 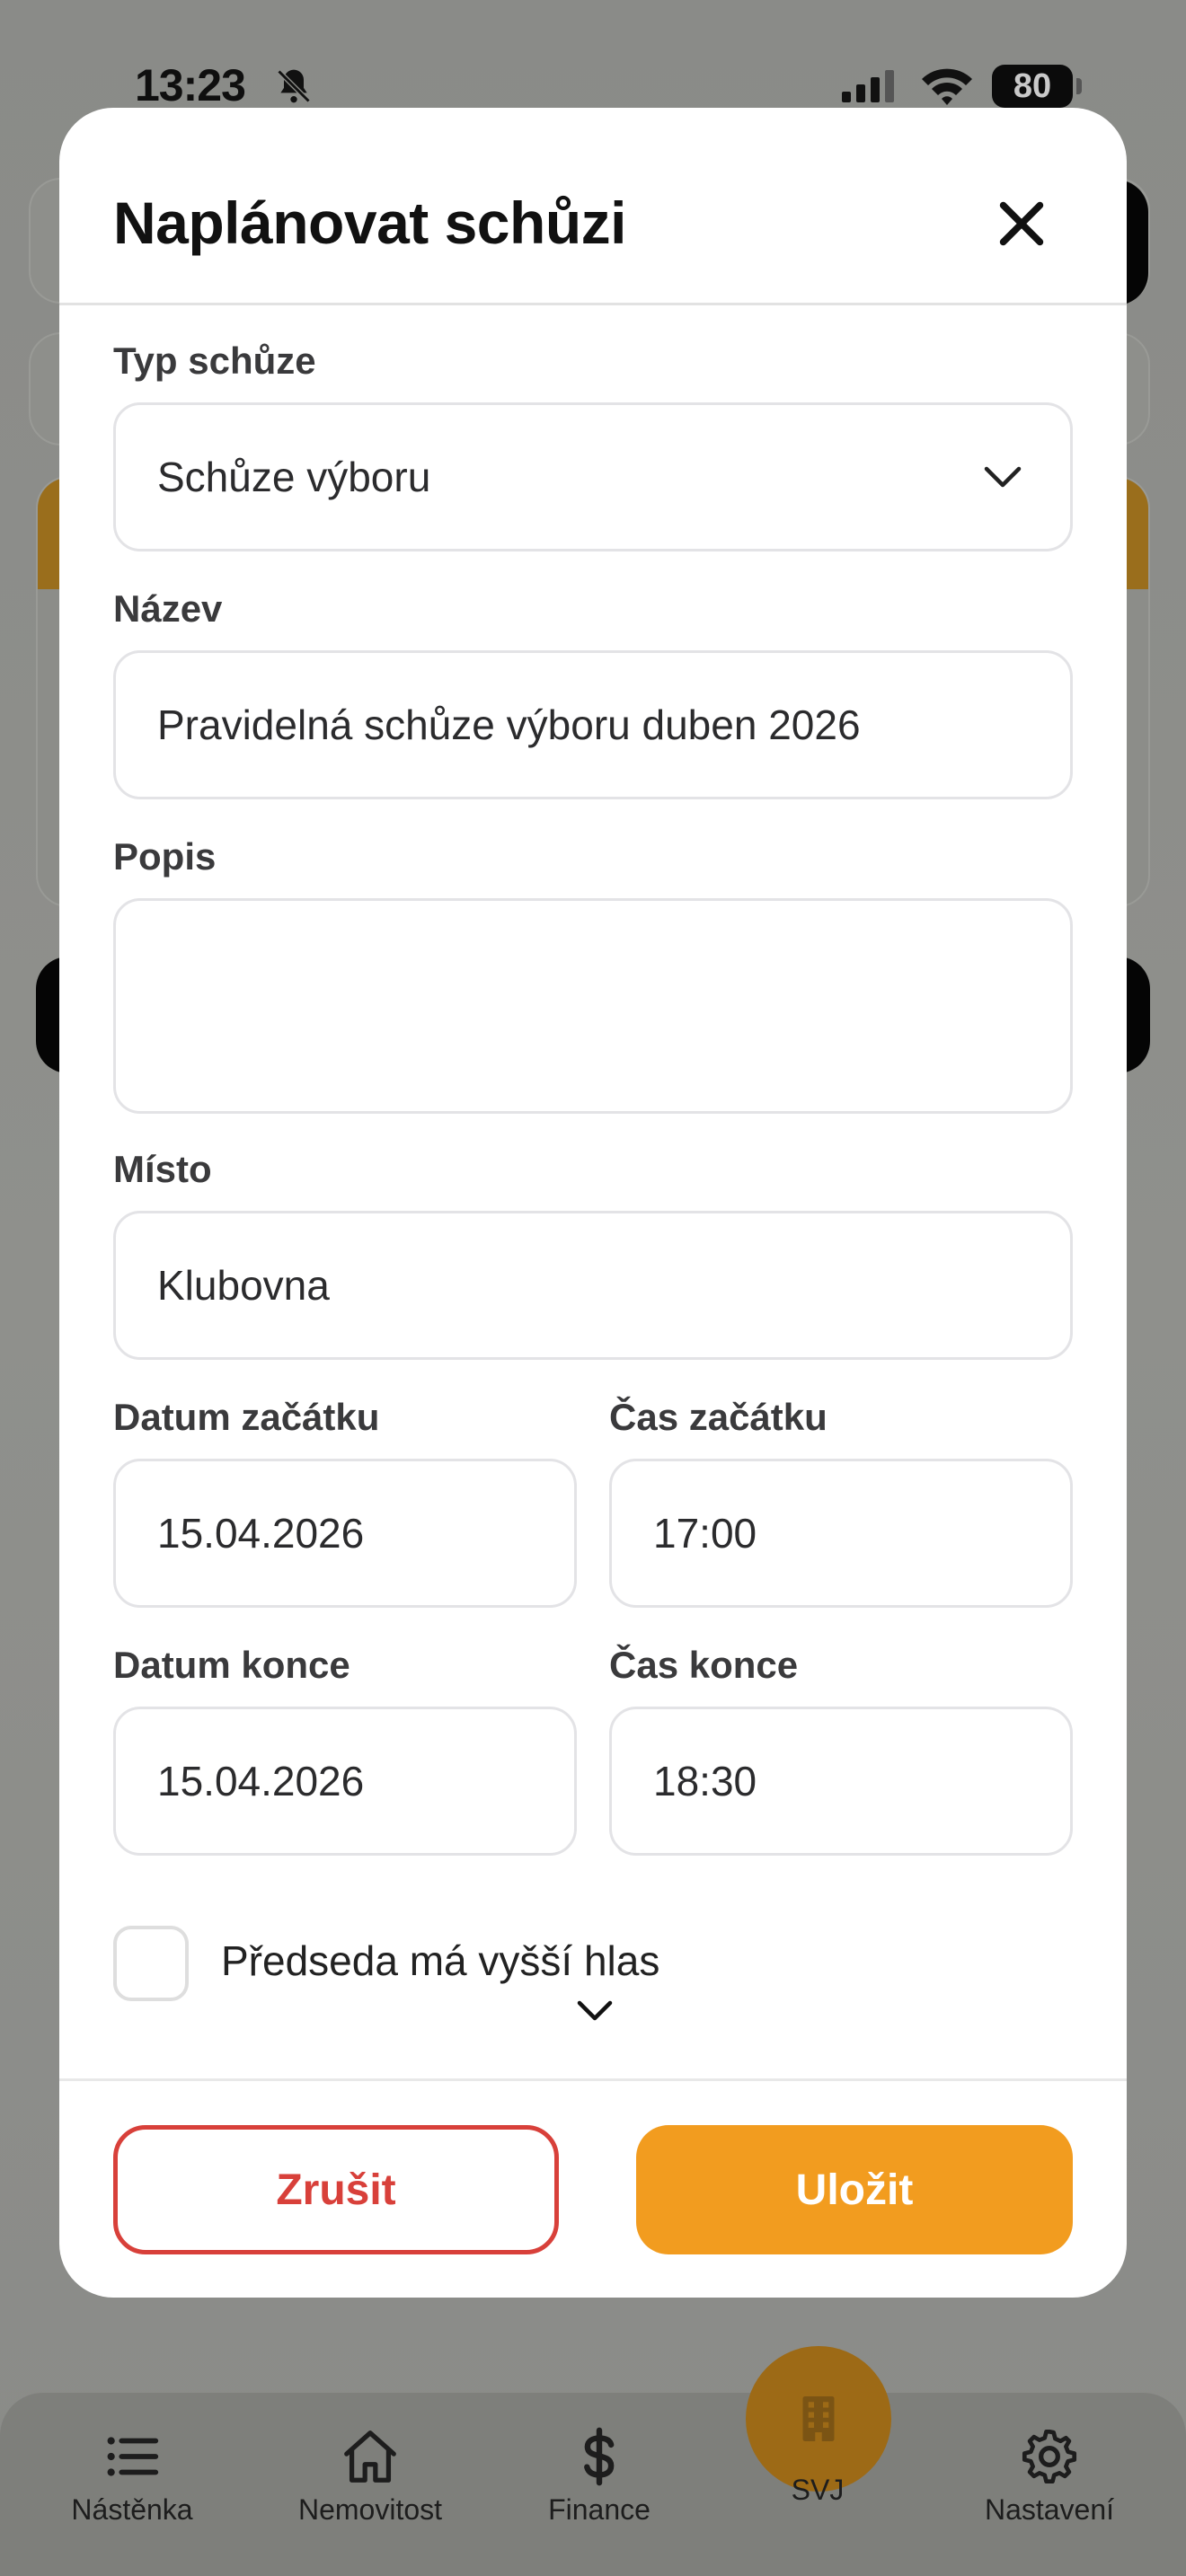 I want to click on building-icon, so click(x=818, y=2418).